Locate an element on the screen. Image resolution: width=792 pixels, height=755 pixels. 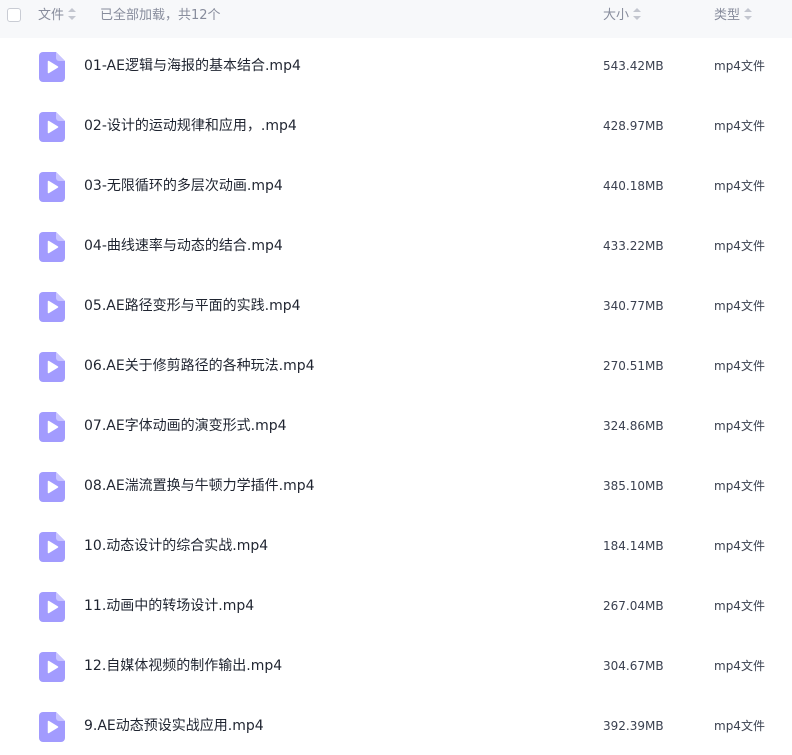
file-size: 433.22MB is located at coordinates (633, 246).